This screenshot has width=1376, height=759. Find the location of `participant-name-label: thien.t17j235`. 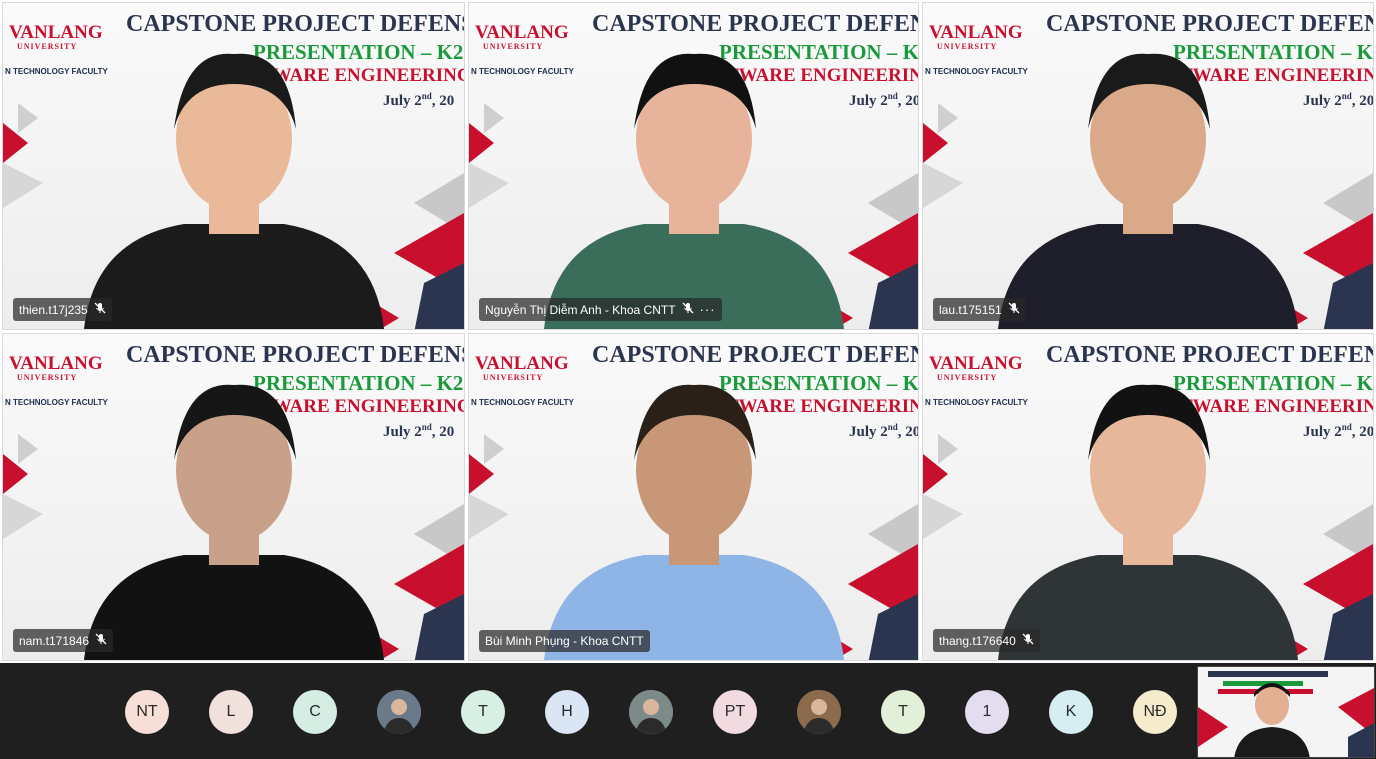

participant-name-label: thien.t17j235 is located at coordinates (62, 309).